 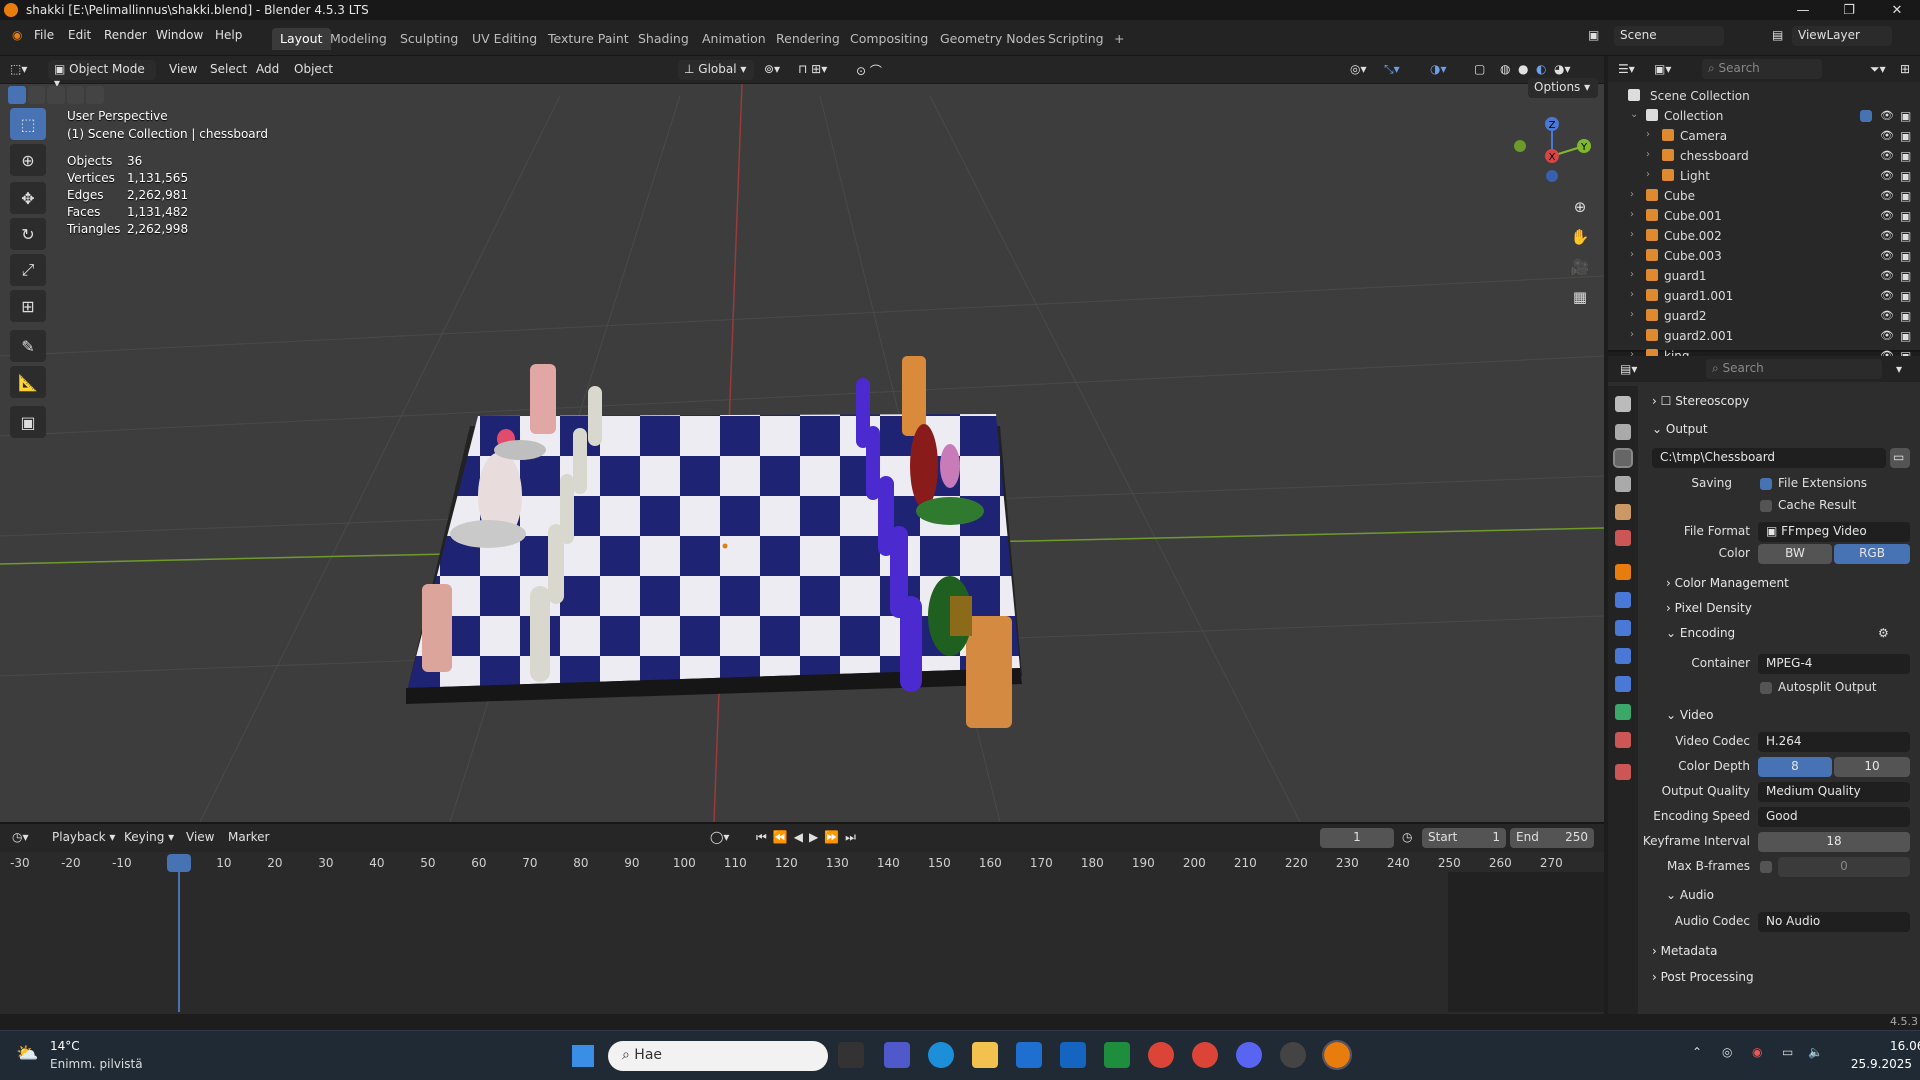 I want to click on properties-options-icon: ▾, so click(x=1899, y=369).